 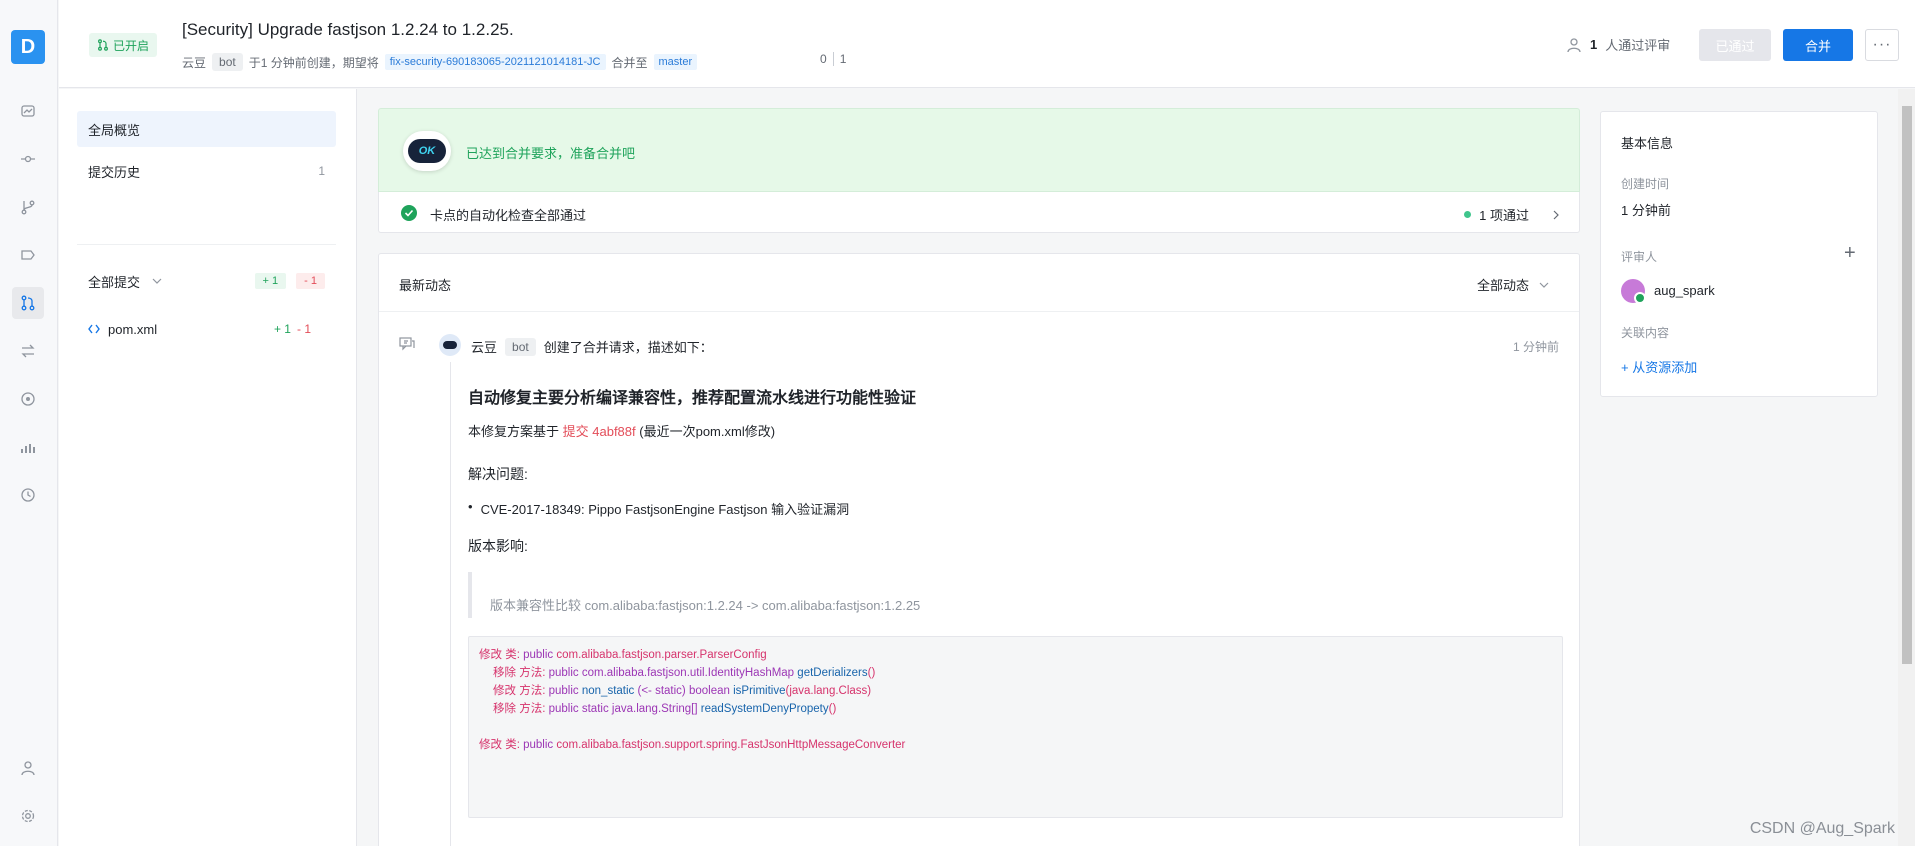 I want to click on nav-commits-label: 提交历史, so click(x=114, y=172).